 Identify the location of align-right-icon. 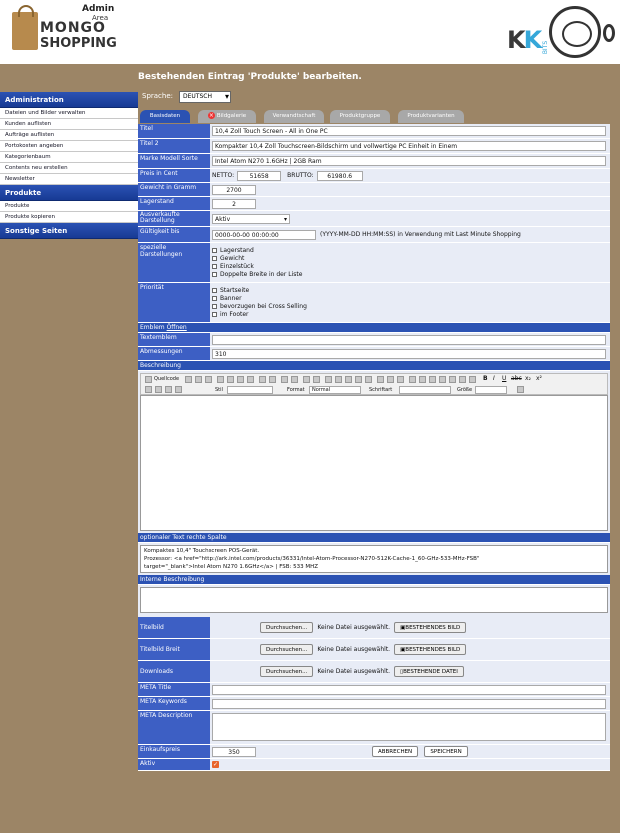
(168, 389).